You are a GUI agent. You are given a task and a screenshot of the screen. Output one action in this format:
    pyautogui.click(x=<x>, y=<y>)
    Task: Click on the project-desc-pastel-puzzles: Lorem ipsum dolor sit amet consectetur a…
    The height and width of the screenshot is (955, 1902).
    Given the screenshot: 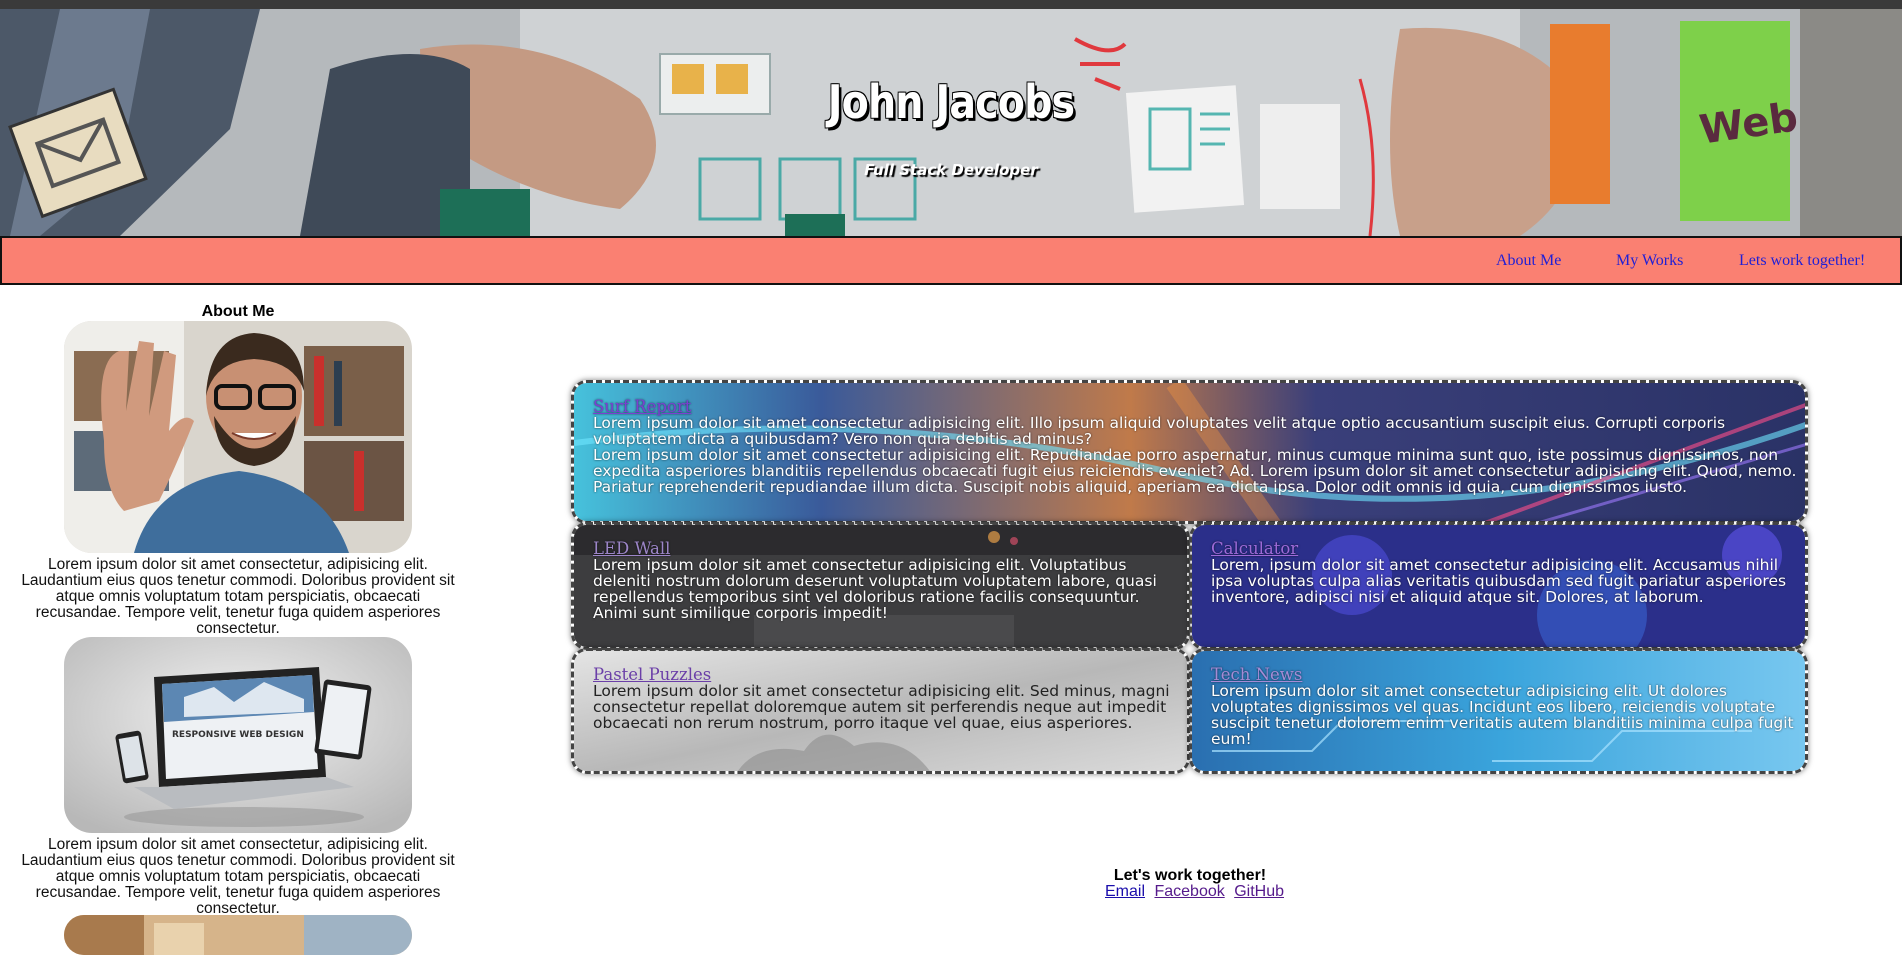 What is the action you would take?
    pyautogui.click(x=881, y=707)
    